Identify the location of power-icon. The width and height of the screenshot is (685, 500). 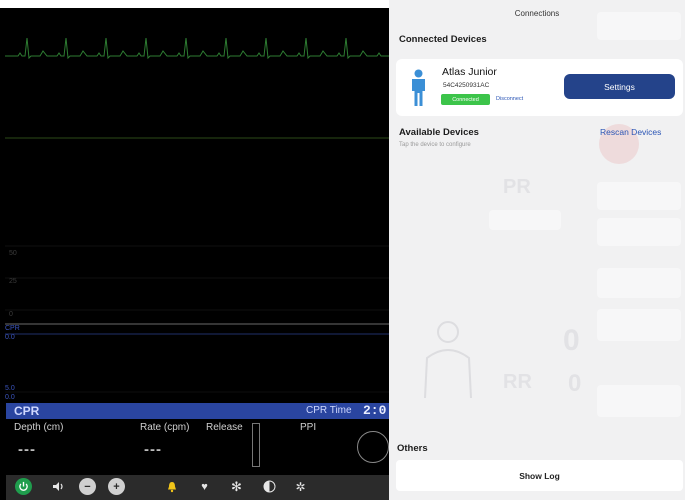
(23, 486).